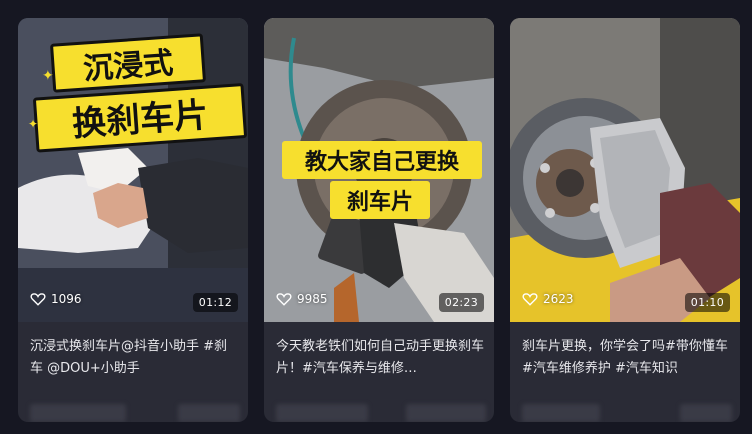 This screenshot has width=752, height=434. Describe the element at coordinates (382, 162) in the screenshot. I see `overlay-line1: 教大家自己更换` at that location.